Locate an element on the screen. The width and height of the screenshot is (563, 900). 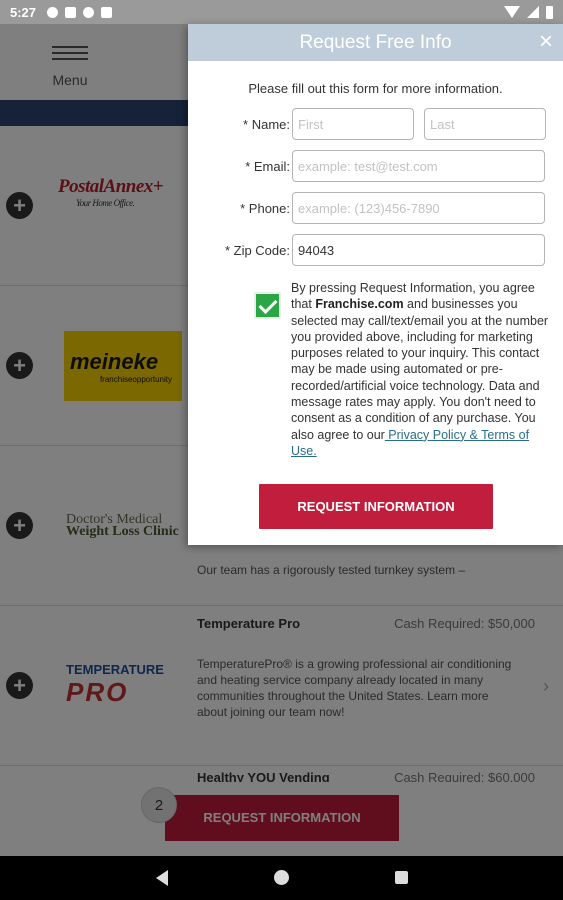
phone-label: * Phone: is located at coordinates (265, 208).